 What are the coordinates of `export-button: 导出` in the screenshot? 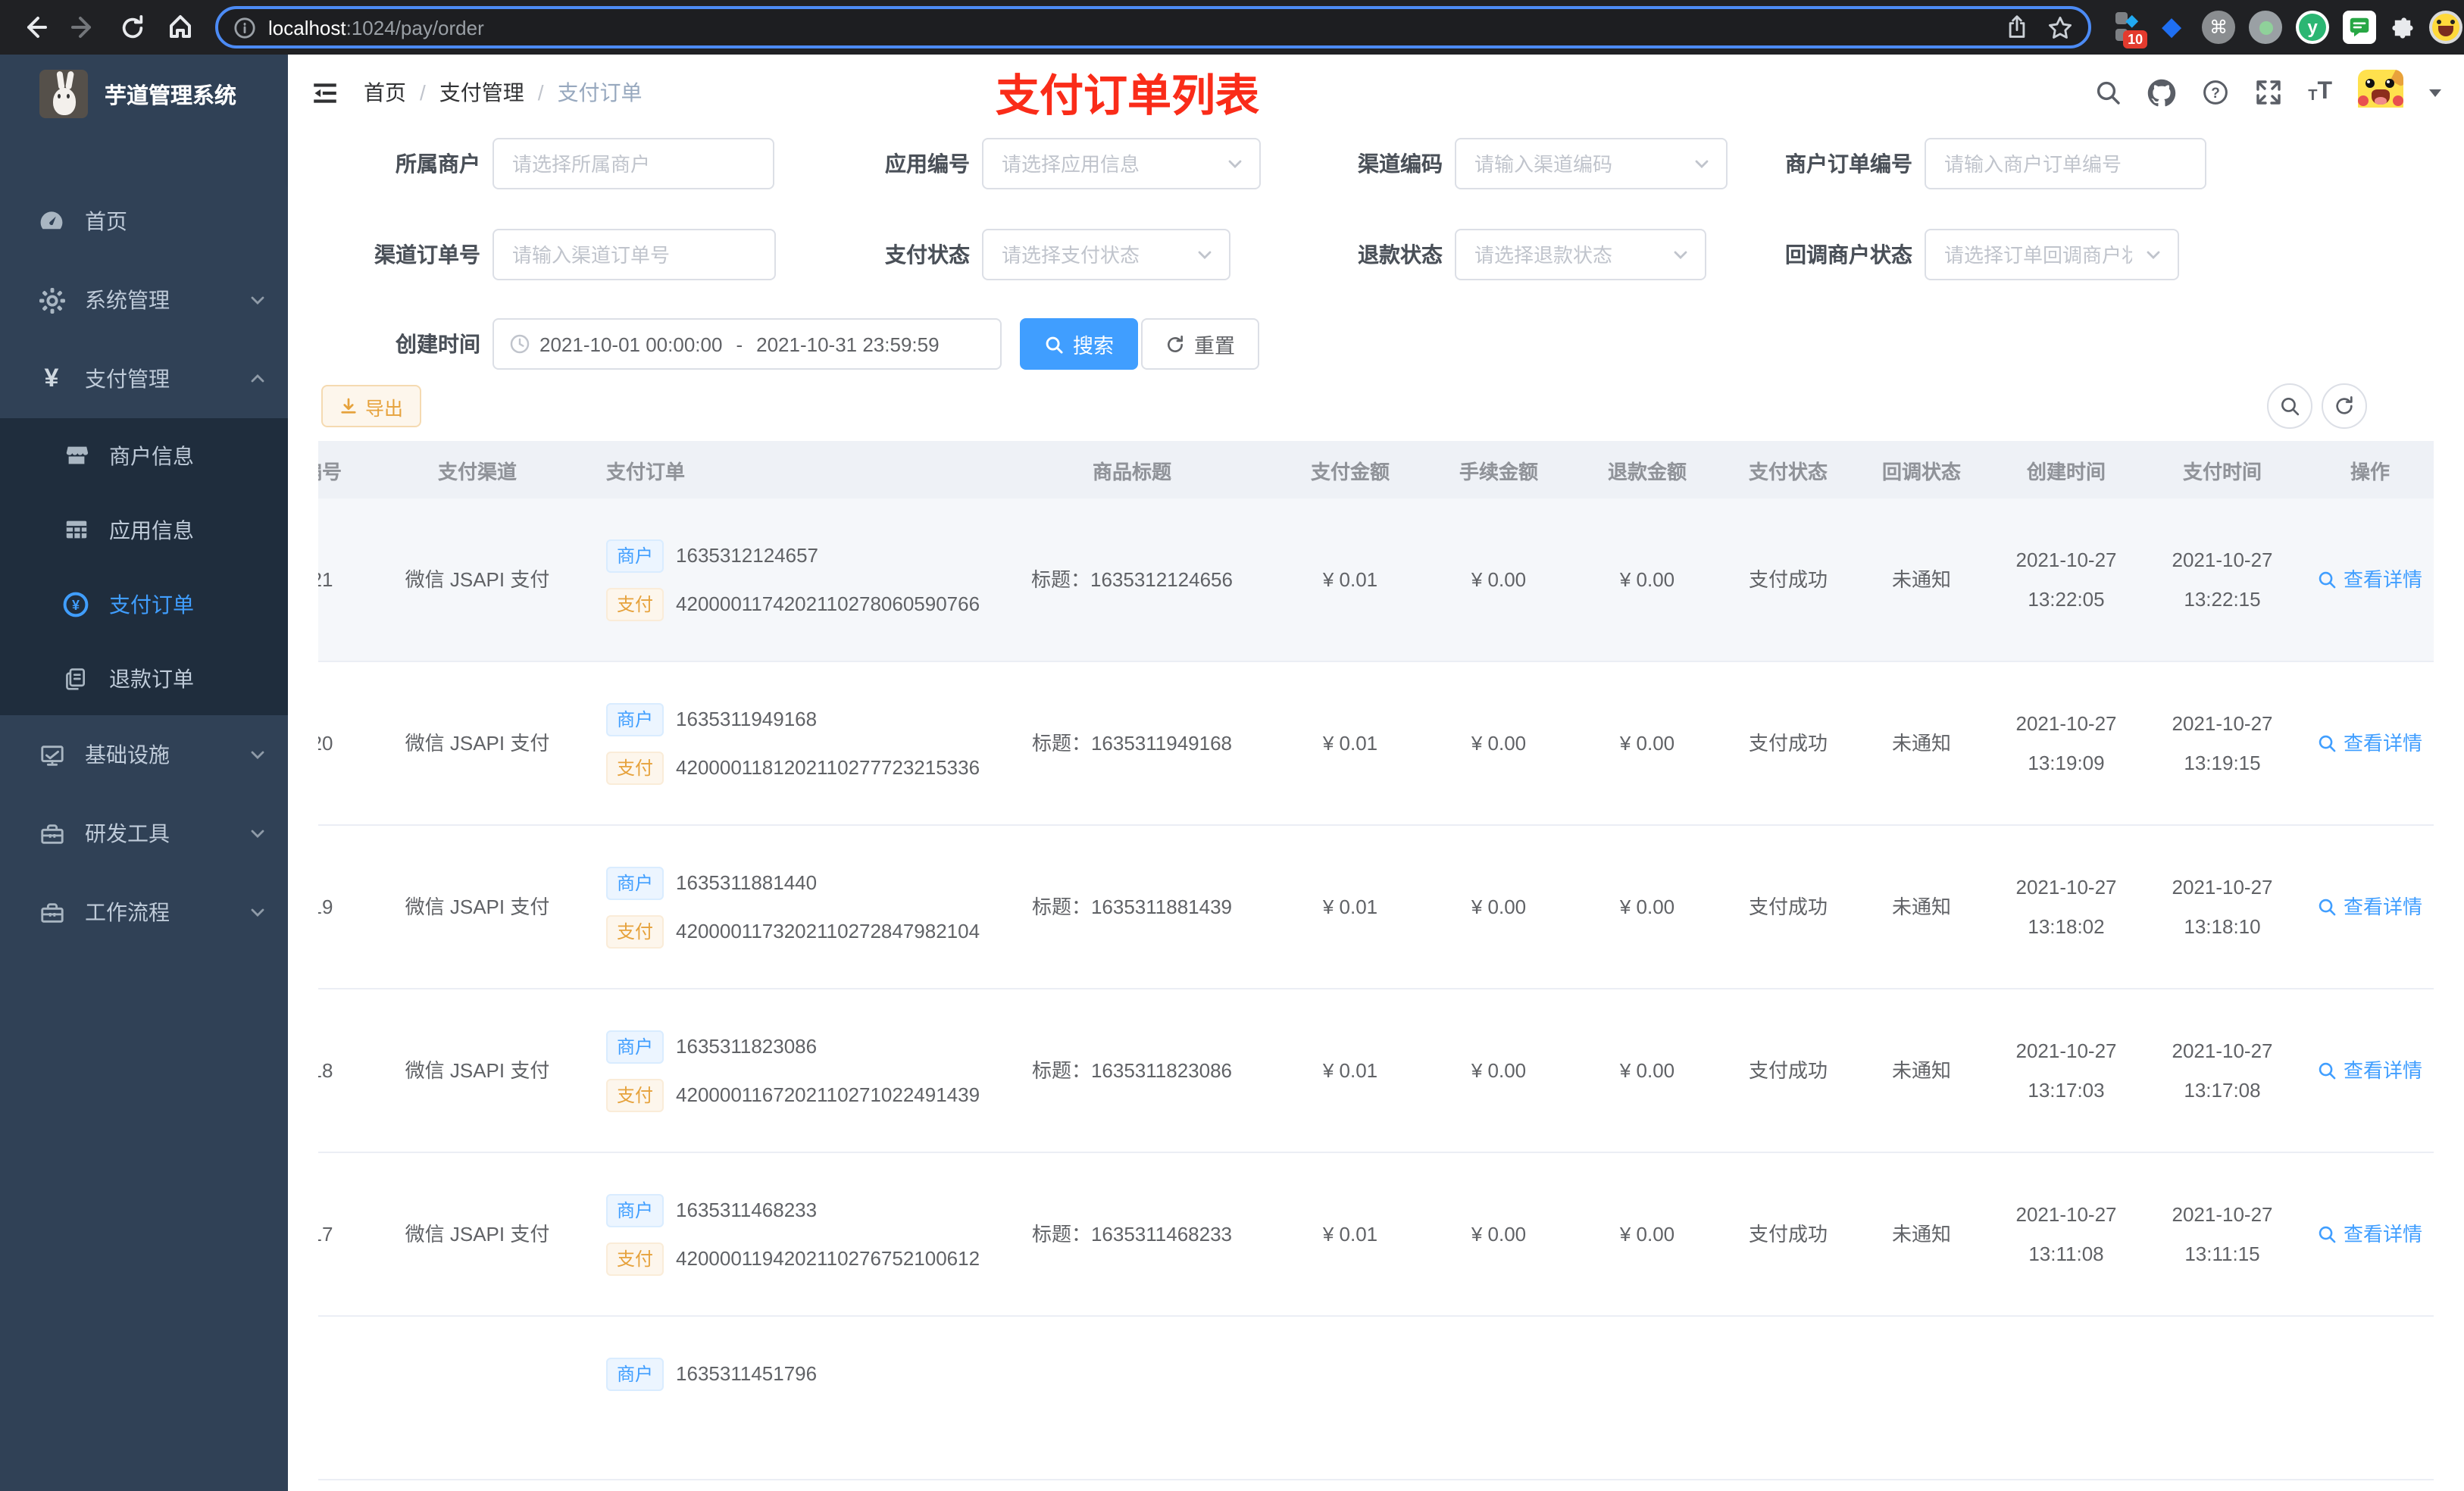 It's located at (371, 406).